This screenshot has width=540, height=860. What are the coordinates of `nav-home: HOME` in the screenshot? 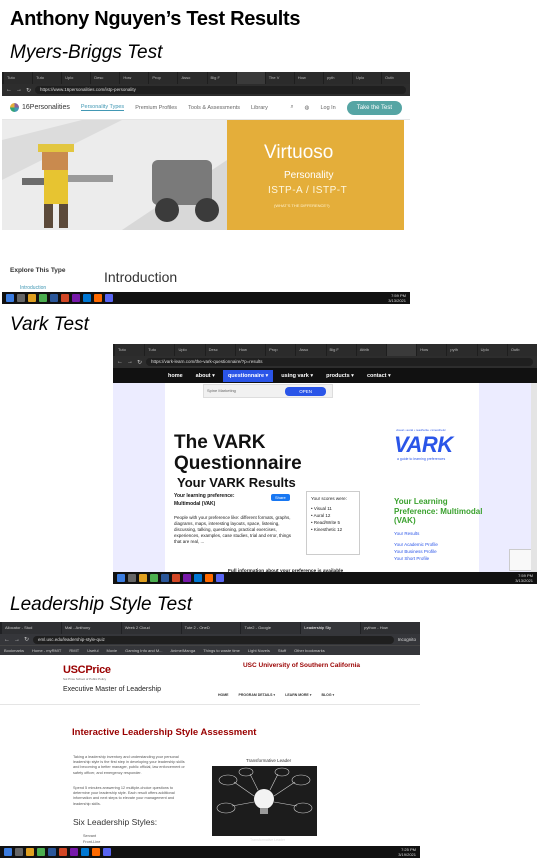 It's located at (223, 695).